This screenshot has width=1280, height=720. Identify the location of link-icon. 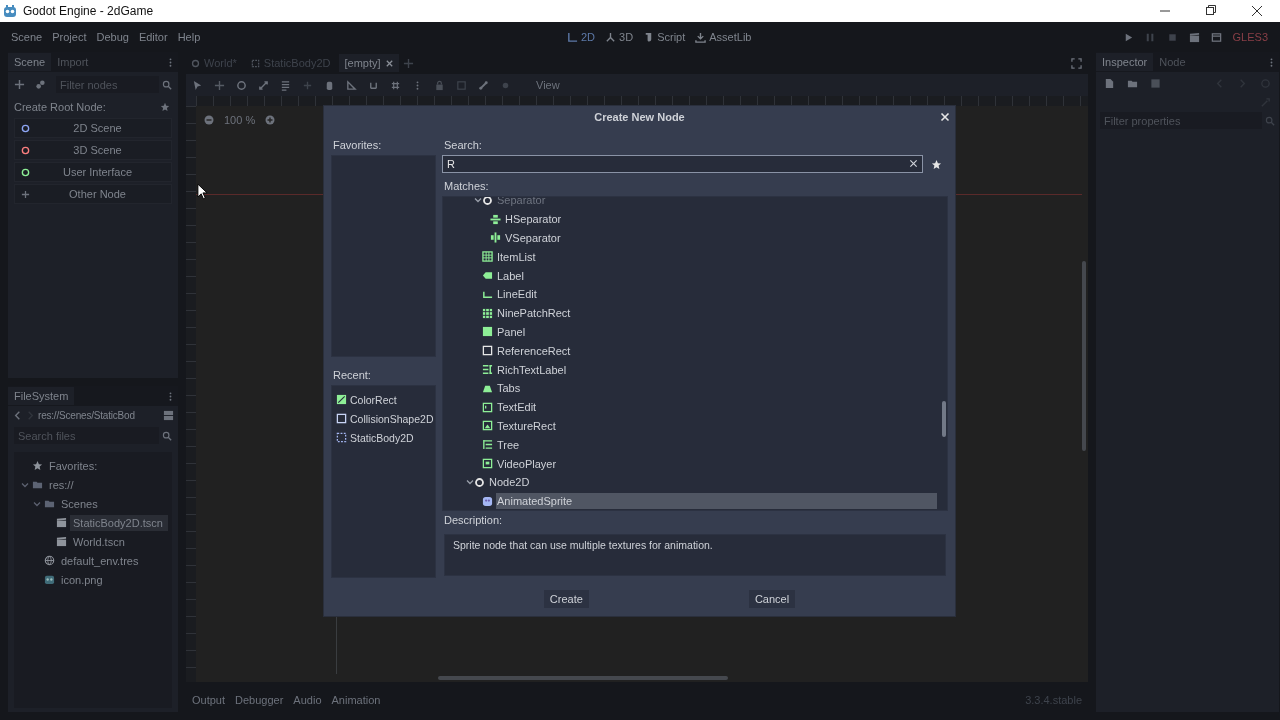
(40, 84).